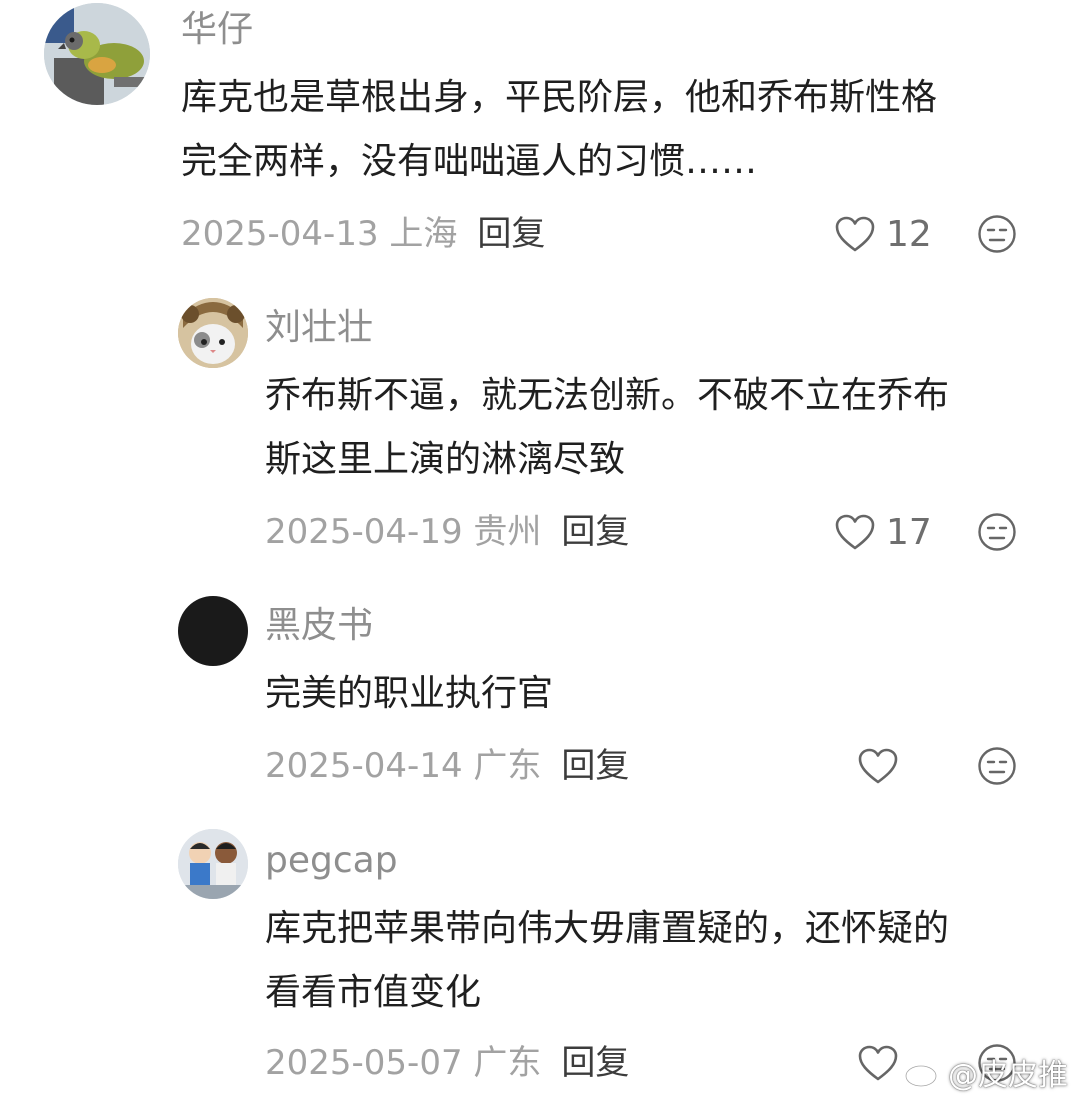 Image resolution: width=1080 pixels, height=1102 pixels. Describe the element at coordinates (319, 328) in the screenshot. I see `comment-author: 刘壮壮` at that location.